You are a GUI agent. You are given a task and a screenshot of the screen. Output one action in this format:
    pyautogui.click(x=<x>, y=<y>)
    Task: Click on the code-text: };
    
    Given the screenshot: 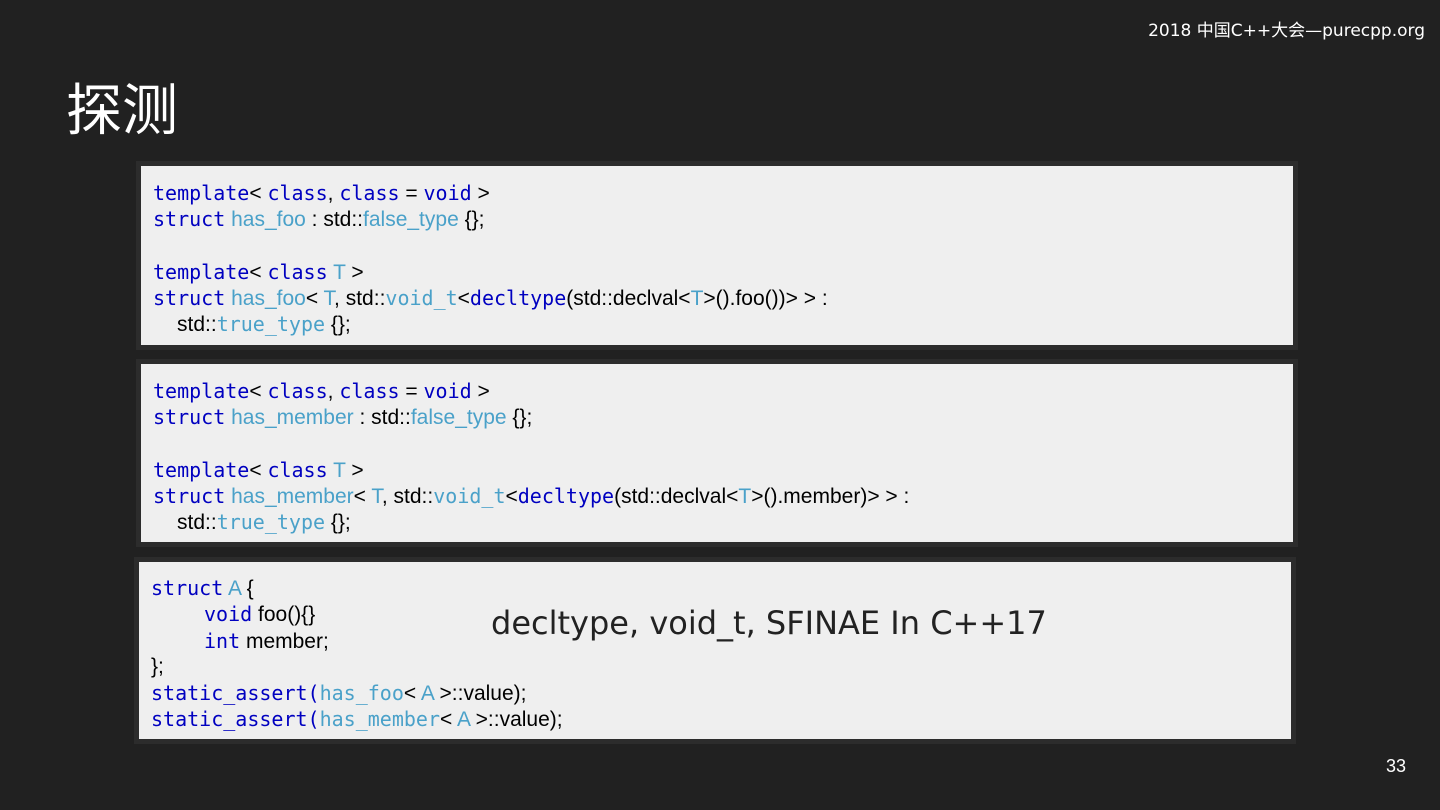 What is the action you would take?
    pyautogui.click(x=157, y=666)
    